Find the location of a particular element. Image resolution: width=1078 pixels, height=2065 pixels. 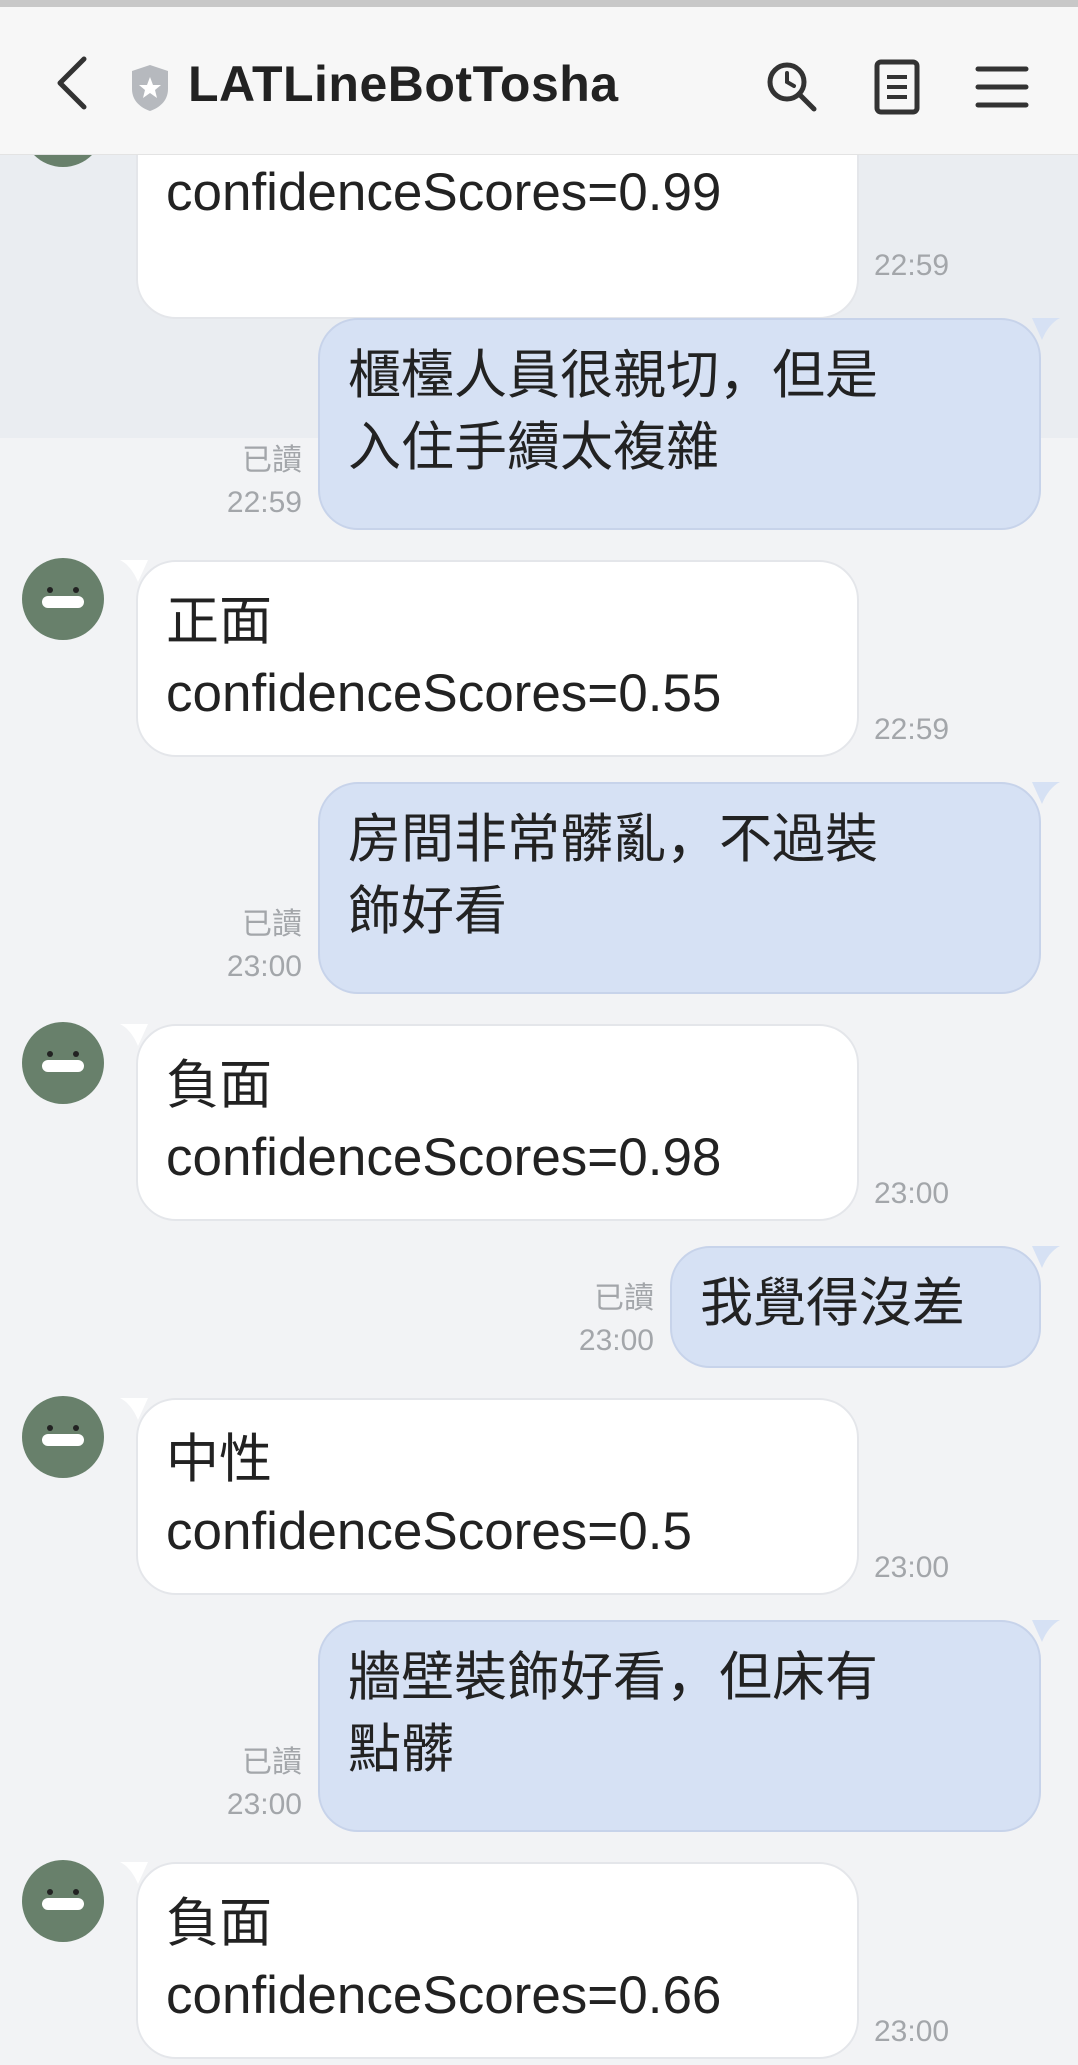

user-message-bubble: 我覺得沒差 is located at coordinates (855, 1307).